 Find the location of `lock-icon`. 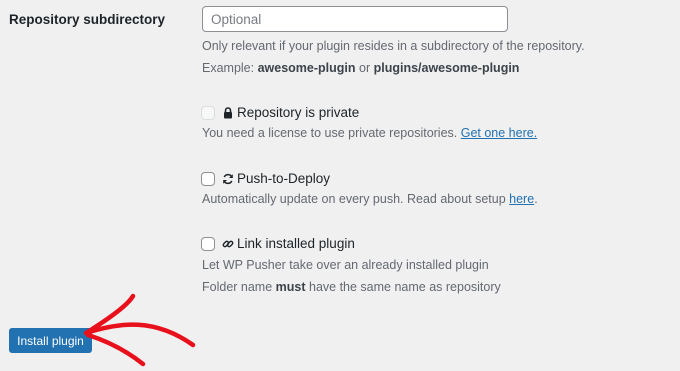

lock-icon is located at coordinates (228, 112).